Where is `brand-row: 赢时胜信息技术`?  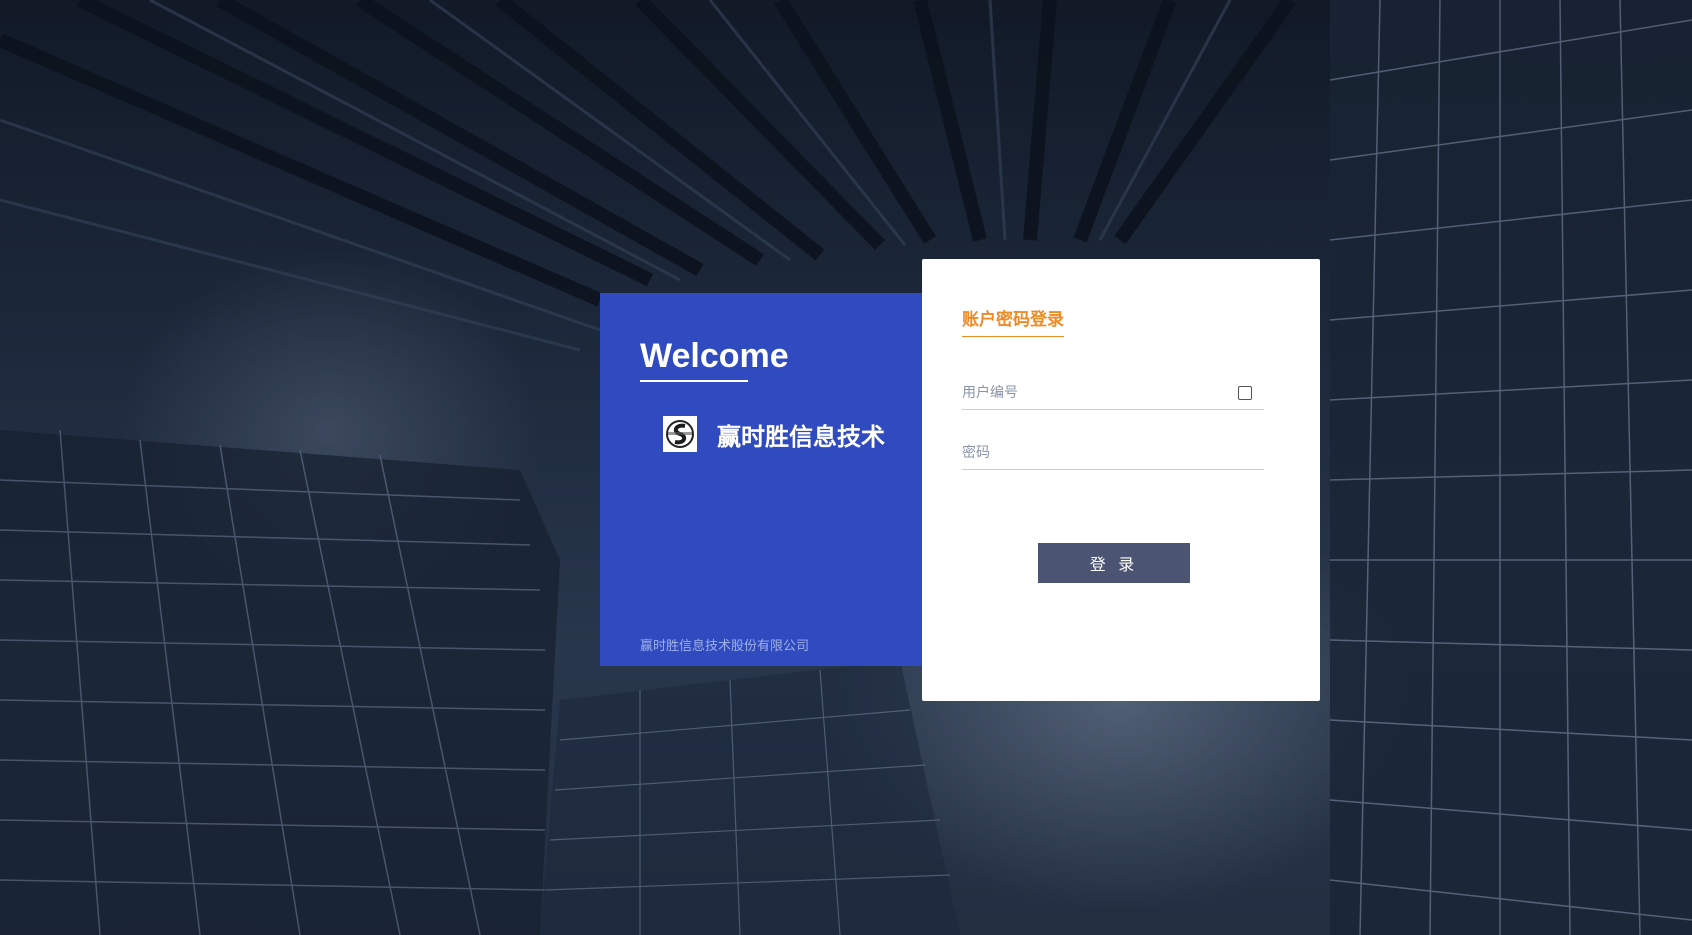 brand-row: 赢时胜信息技术 is located at coordinates (774, 434).